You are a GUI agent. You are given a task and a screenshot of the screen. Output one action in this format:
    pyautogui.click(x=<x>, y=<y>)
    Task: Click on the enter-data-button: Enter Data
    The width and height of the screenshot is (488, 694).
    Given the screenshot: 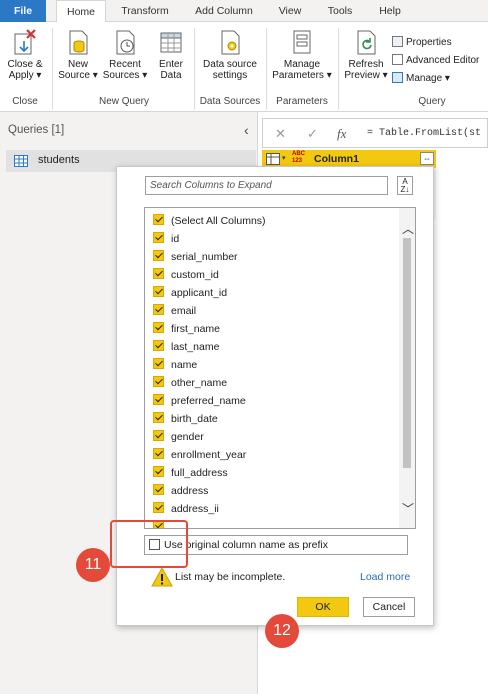 What is the action you would take?
    pyautogui.click(x=171, y=54)
    